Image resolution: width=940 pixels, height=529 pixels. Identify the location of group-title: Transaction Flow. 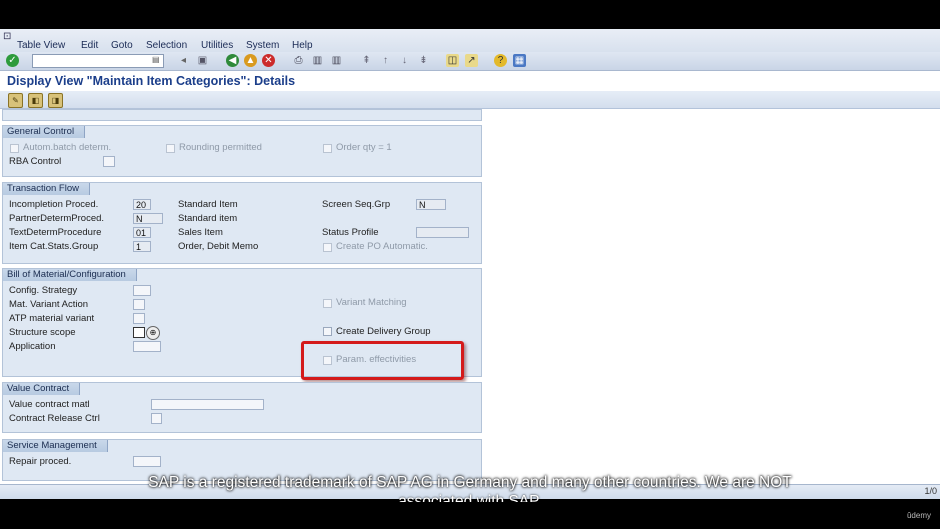
(46, 189).